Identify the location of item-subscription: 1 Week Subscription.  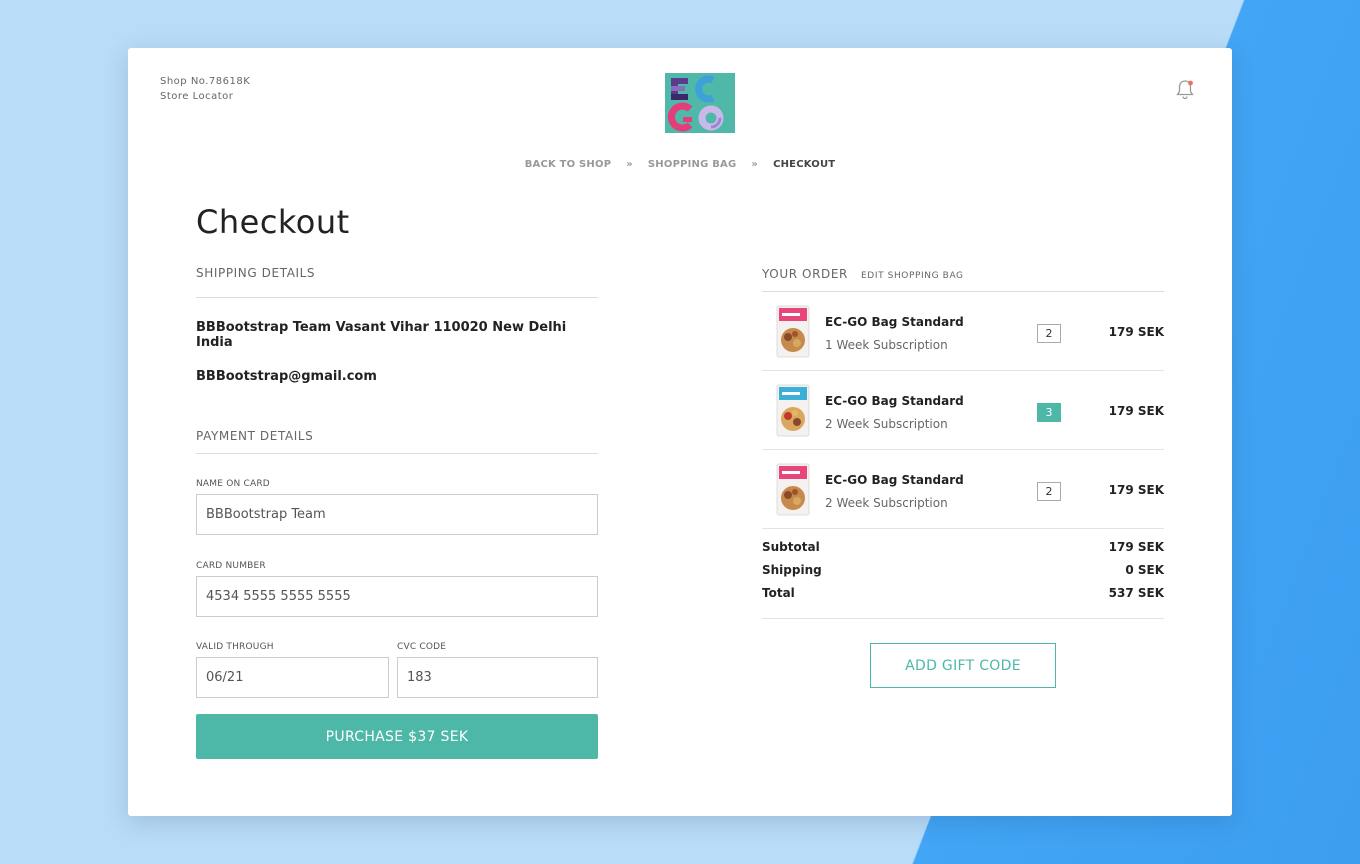
(886, 345).